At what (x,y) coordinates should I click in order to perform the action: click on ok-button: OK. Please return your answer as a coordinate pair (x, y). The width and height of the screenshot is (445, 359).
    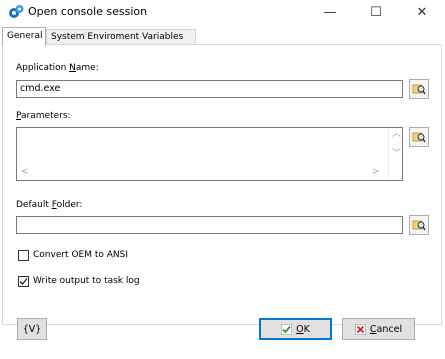
    Looking at the image, I should click on (295, 329).